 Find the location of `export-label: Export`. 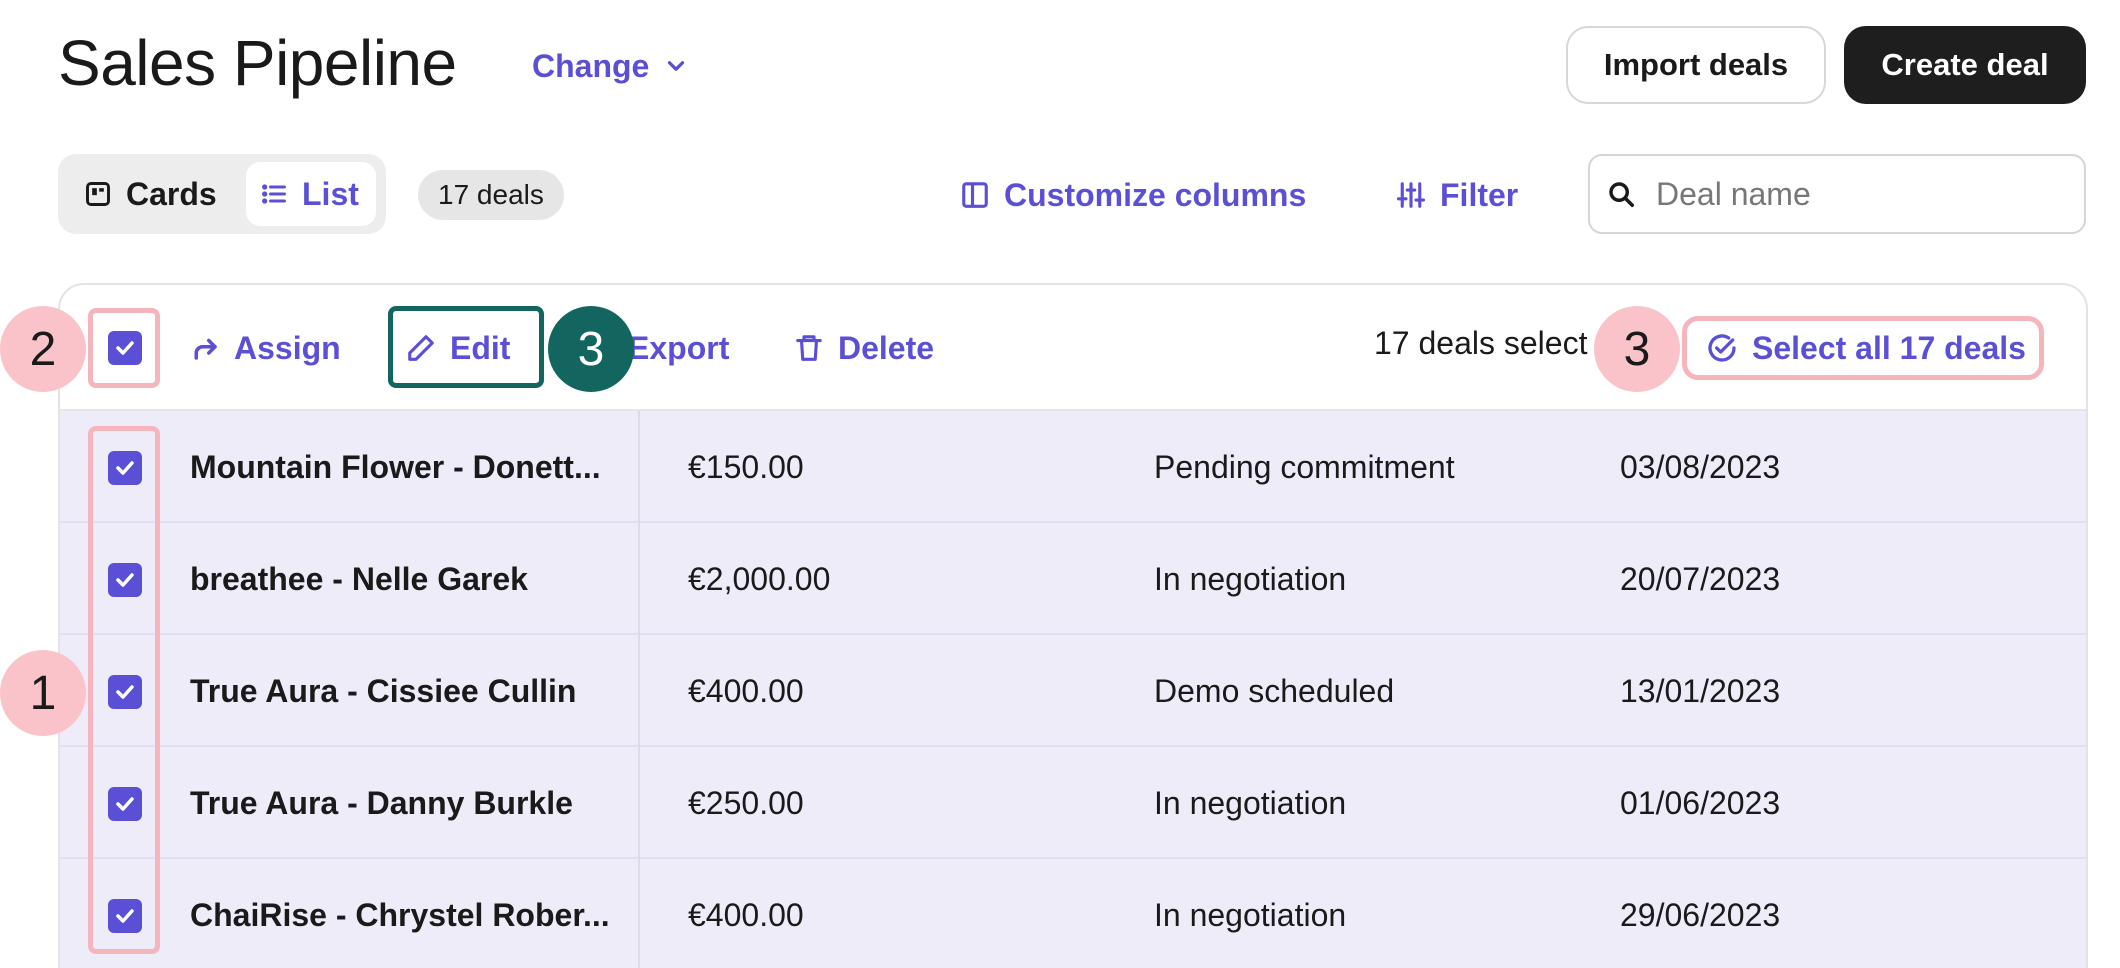

export-label: Export is located at coordinates (679, 347).